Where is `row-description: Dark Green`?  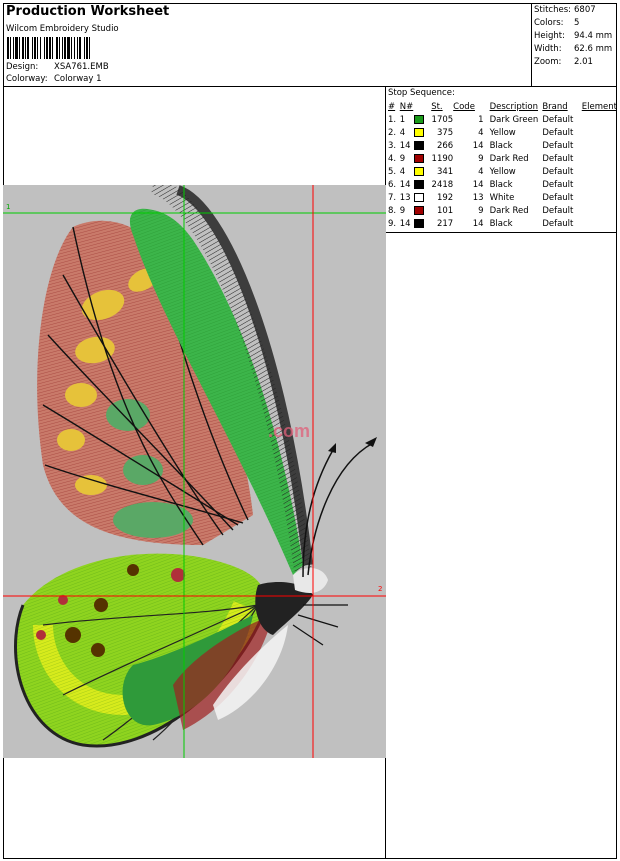
row-description: Dark Green is located at coordinates (514, 119).